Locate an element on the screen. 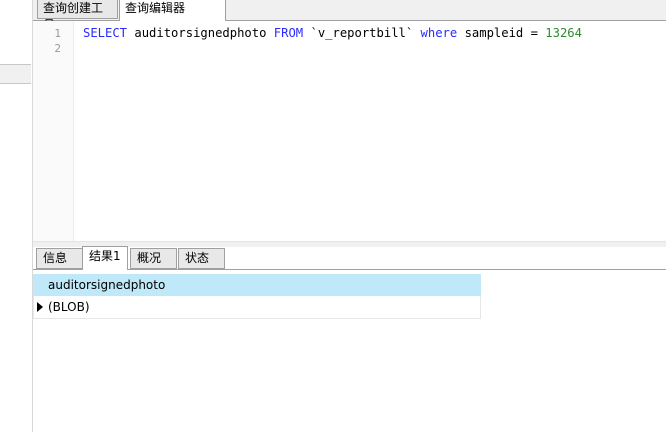 The width and height of the screenshot is (666, 432). sql-column: auditorsignedphoto is located at coordinates (200, 33).